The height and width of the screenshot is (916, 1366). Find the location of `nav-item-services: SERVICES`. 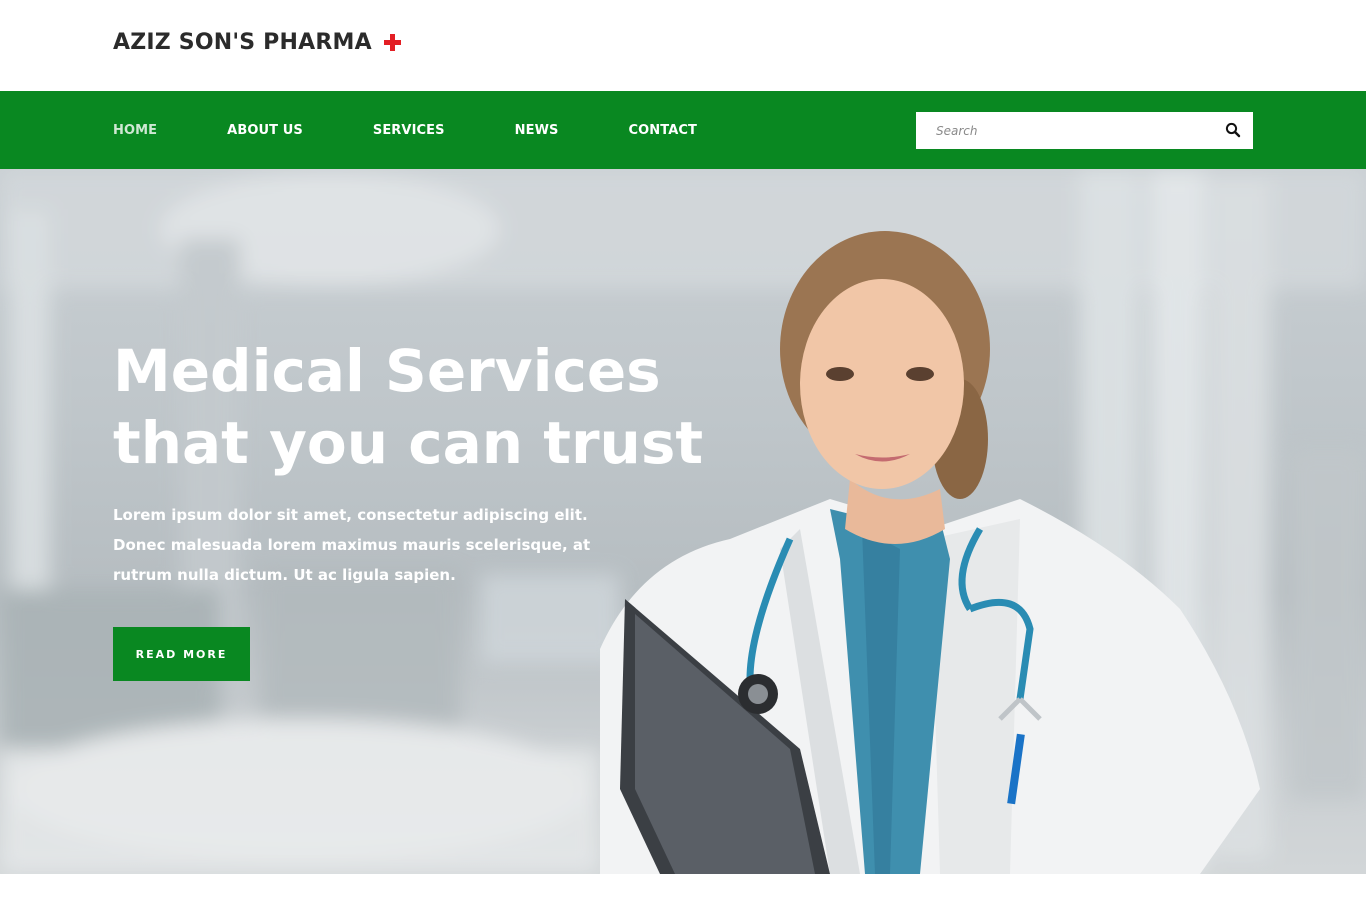

nav-item-services: SERVICES is located at coordinates (409, 130).